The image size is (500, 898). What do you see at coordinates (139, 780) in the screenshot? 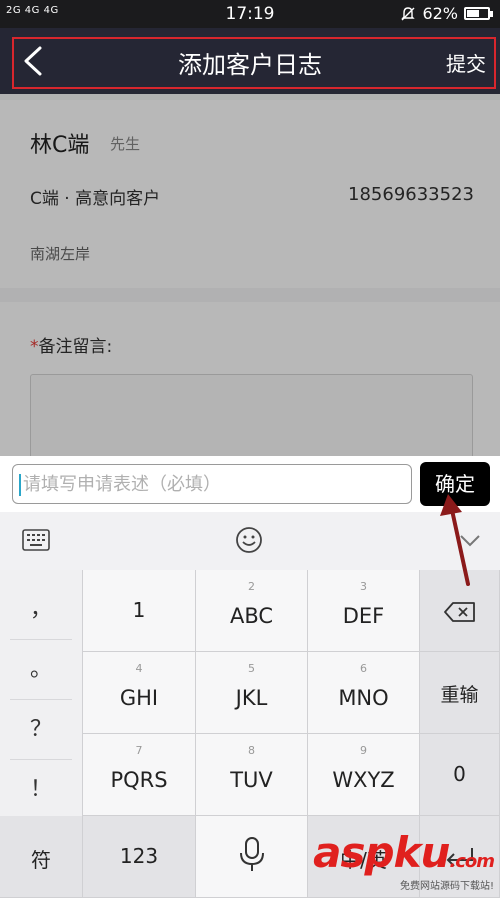
I see `key-label: PQRS` at bounding box center [139, 780].